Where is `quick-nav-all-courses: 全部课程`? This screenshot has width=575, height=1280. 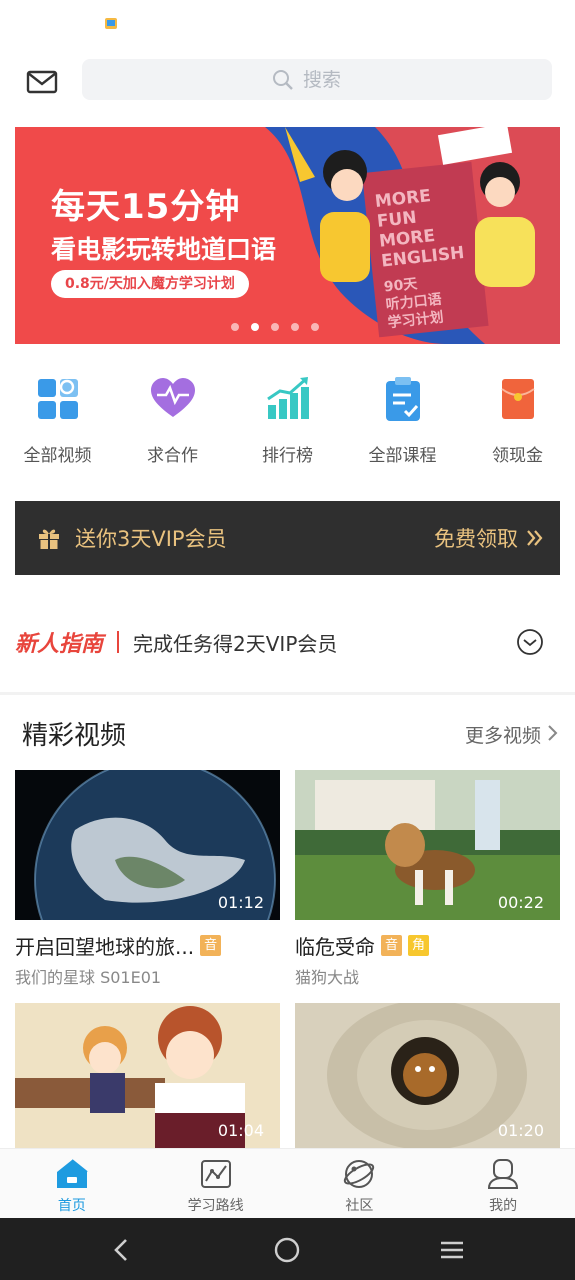 quick-nav-all-courses: 全部课程 is located at coordinates (402, 425).